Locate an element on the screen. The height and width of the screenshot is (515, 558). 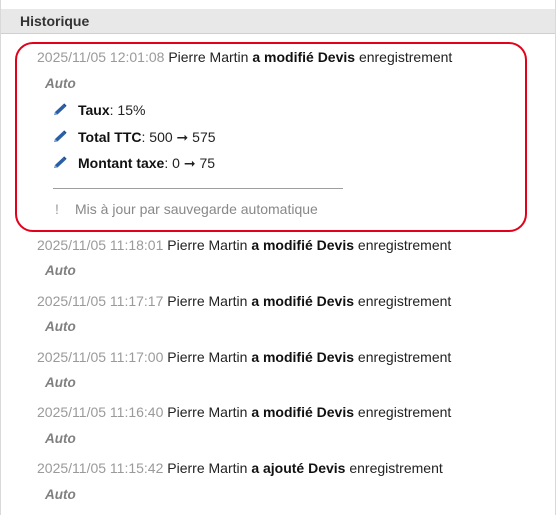
change-from: : 500 is located at coordinates (157, 137).